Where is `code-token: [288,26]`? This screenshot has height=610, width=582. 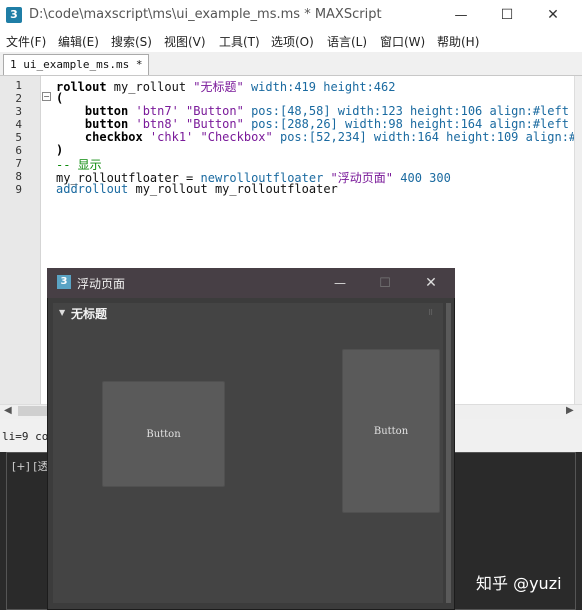
code-token: [288,26] is located at coordinates (308, 124).